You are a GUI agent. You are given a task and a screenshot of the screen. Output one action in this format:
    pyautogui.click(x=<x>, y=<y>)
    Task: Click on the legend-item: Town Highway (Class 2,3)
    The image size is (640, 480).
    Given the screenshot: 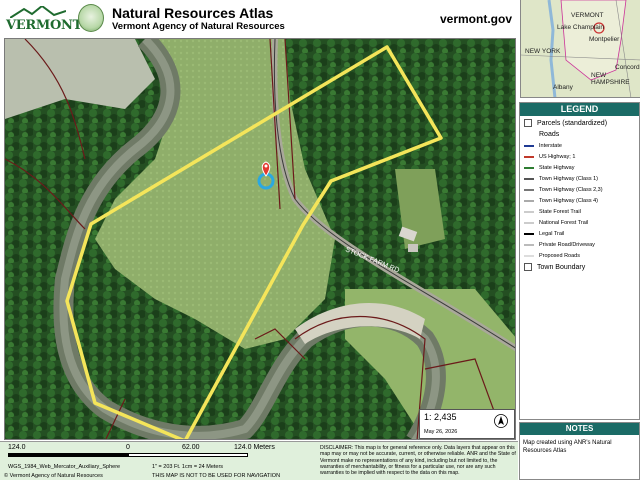 What is the action you would take?
    pyautogui.click(x=563, y=190)
    